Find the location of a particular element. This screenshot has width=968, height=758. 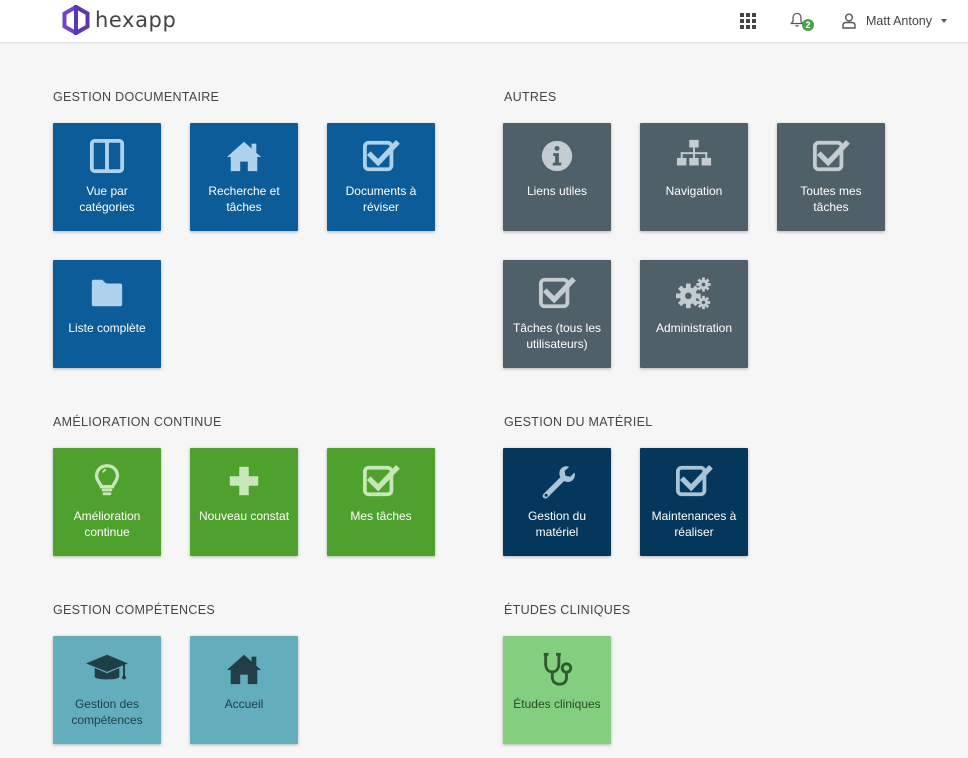

tile-label: Documents à réviser is located at coordinates (381, 199).